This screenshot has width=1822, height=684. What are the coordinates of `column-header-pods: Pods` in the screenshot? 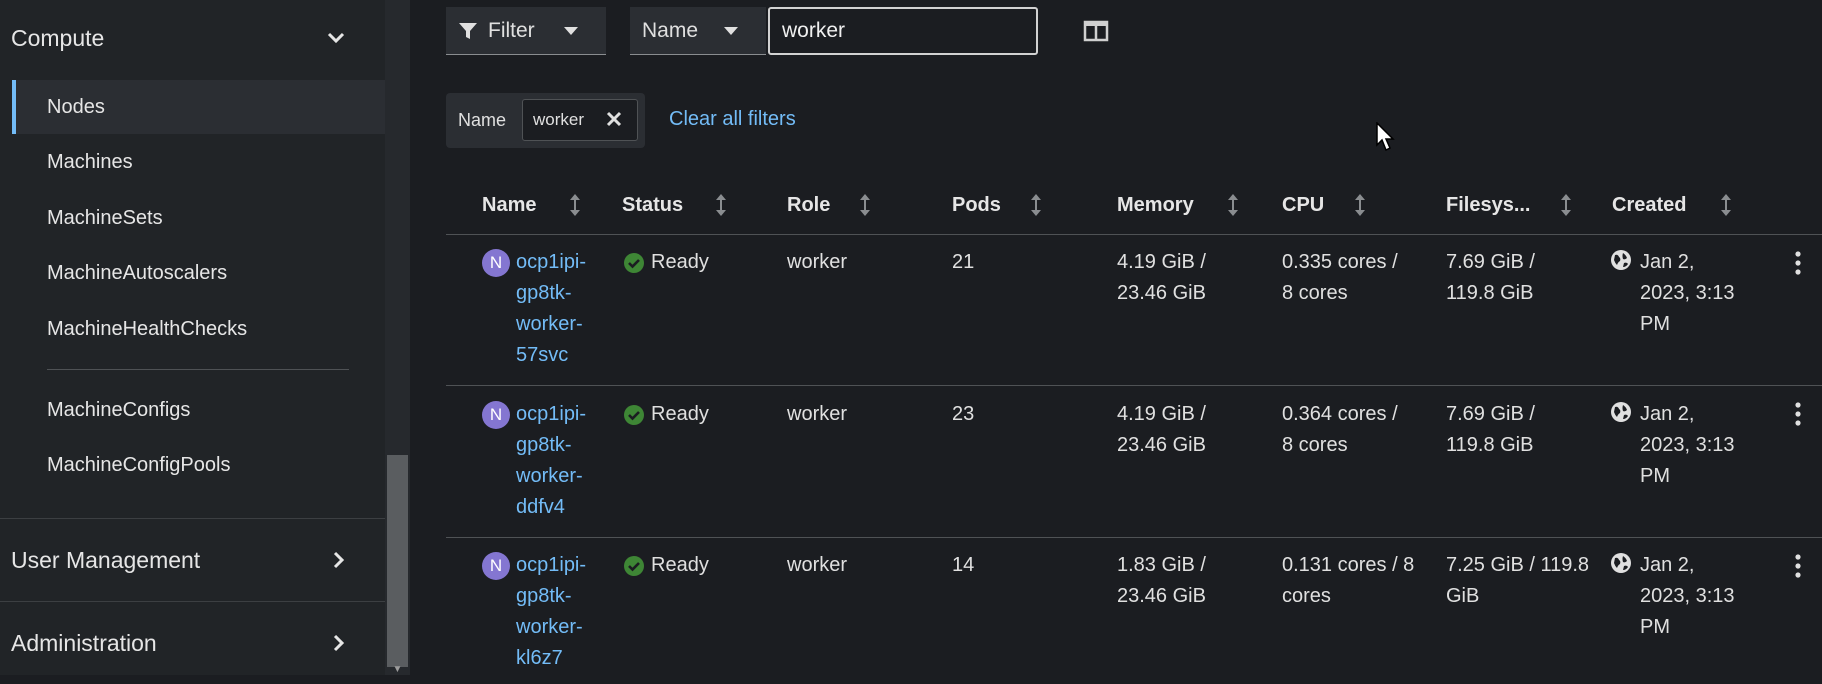 It's located at (976, 205).